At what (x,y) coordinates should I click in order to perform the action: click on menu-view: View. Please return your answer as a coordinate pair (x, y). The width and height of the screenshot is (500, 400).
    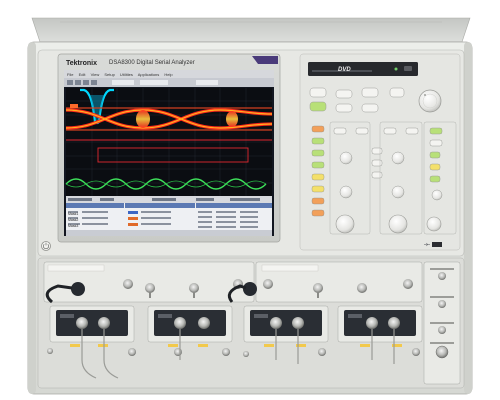
    Looking at the image, I should click on (95, 74).